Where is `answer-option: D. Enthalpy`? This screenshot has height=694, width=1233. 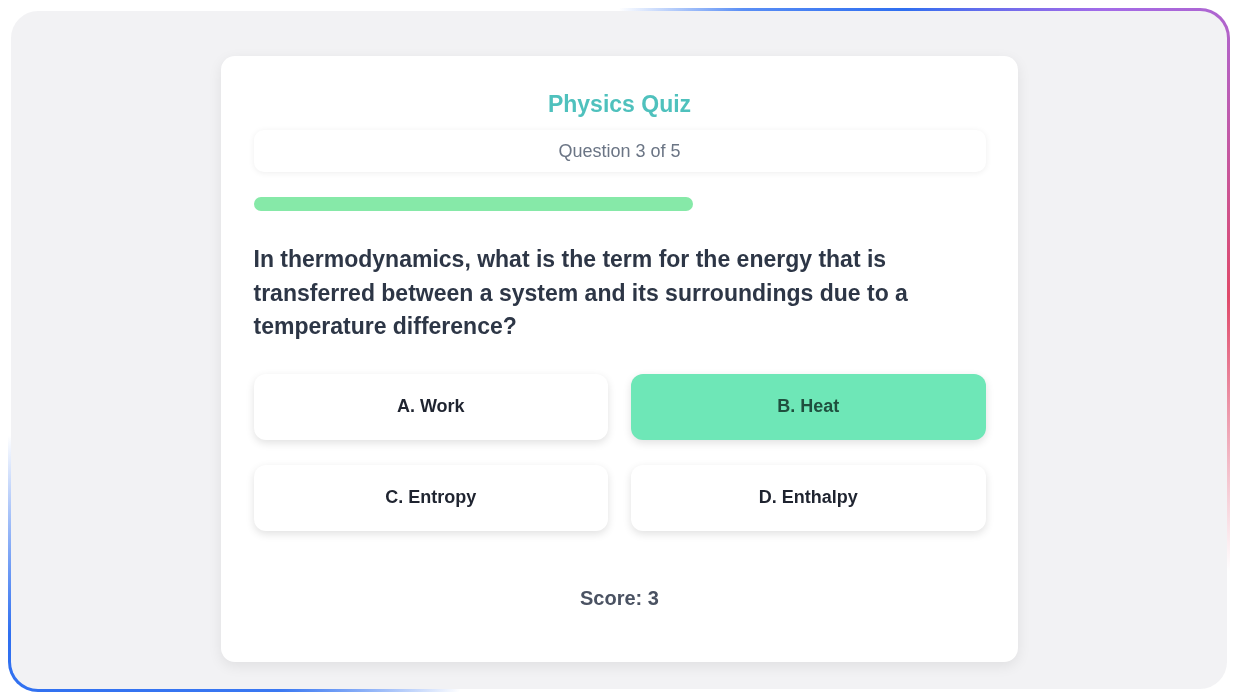 answer-option: D. Enthalpy is located at coordinates (808, 497).